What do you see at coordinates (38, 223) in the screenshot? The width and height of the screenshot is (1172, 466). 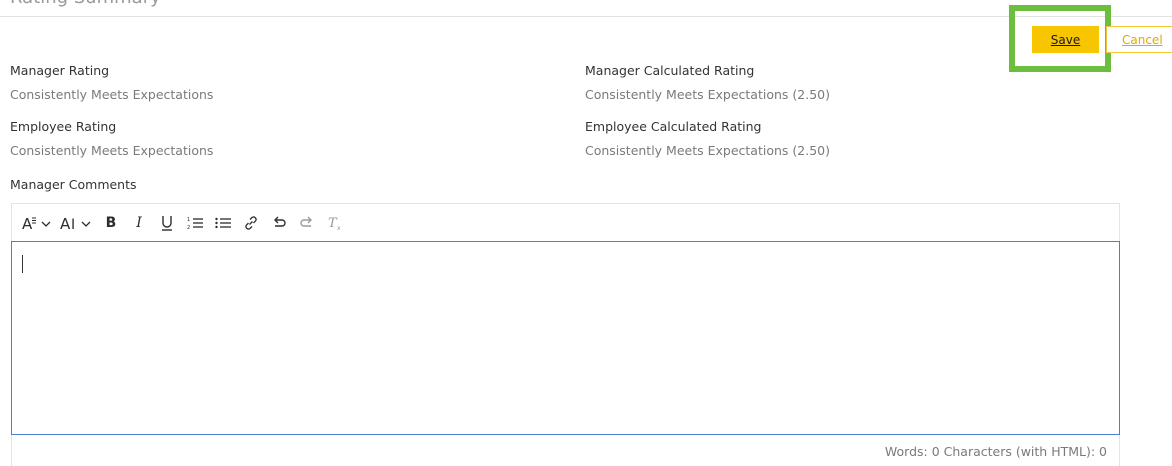 I see `font-format-icon: A` at bounding box center [38, 223].